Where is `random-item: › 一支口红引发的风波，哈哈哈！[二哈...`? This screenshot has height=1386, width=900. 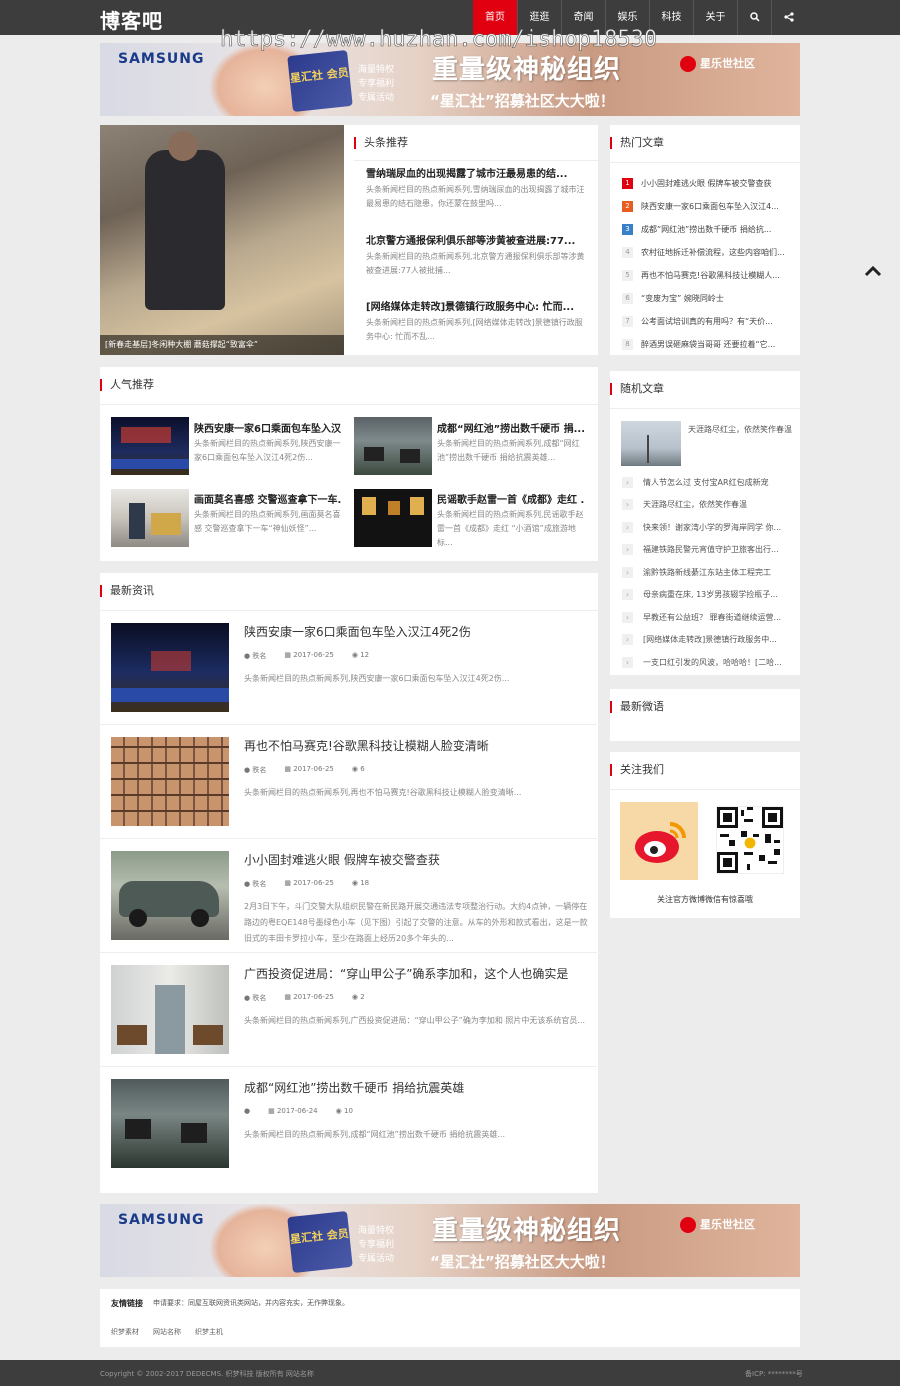
random-item: › 一支口红引发的风波，哈哈哈！[二哈... is located at coordinates (712, 662).